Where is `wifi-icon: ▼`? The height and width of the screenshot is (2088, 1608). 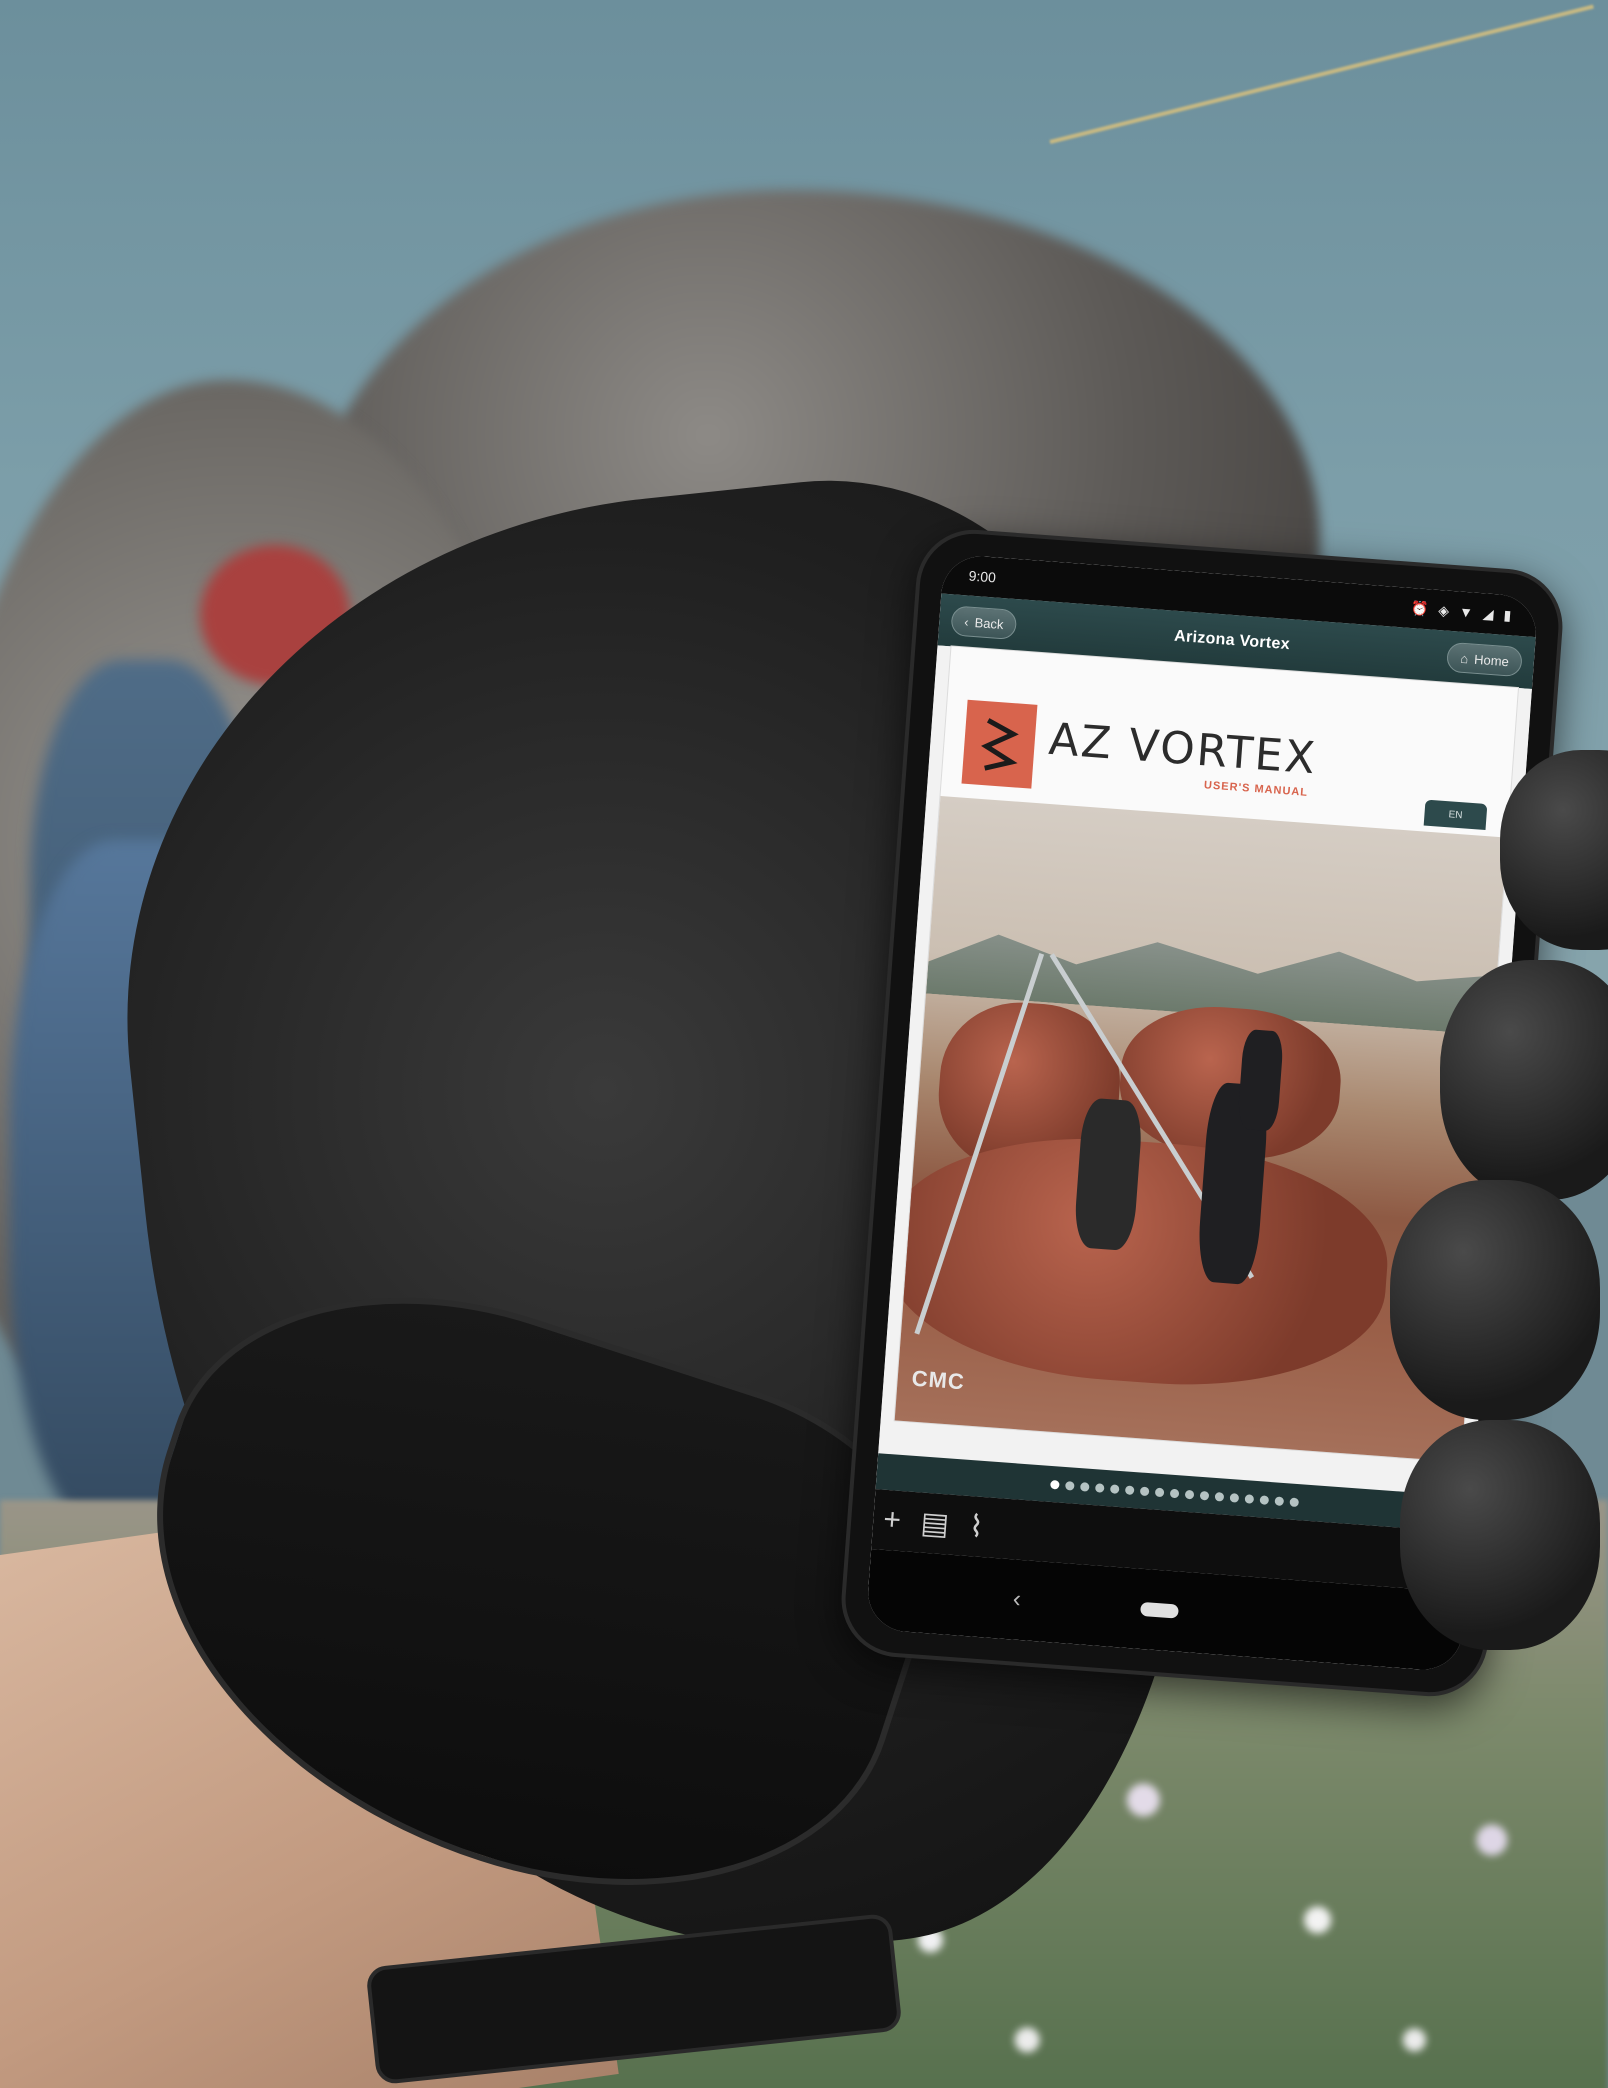
wifi-icon: ▼ is located at coordinates (1466, 611).